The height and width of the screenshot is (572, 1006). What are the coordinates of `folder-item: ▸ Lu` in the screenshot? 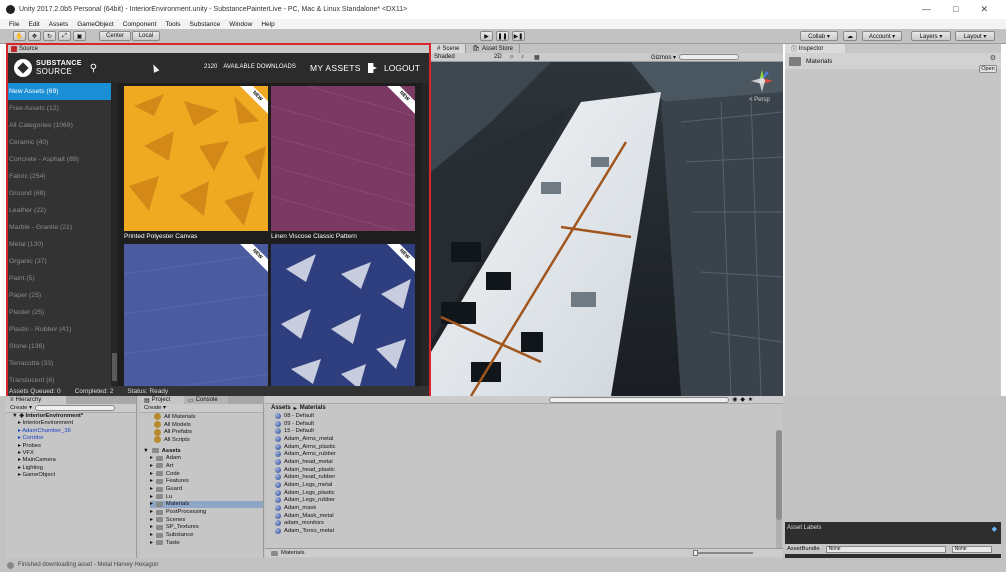 It's located at (206, 497).